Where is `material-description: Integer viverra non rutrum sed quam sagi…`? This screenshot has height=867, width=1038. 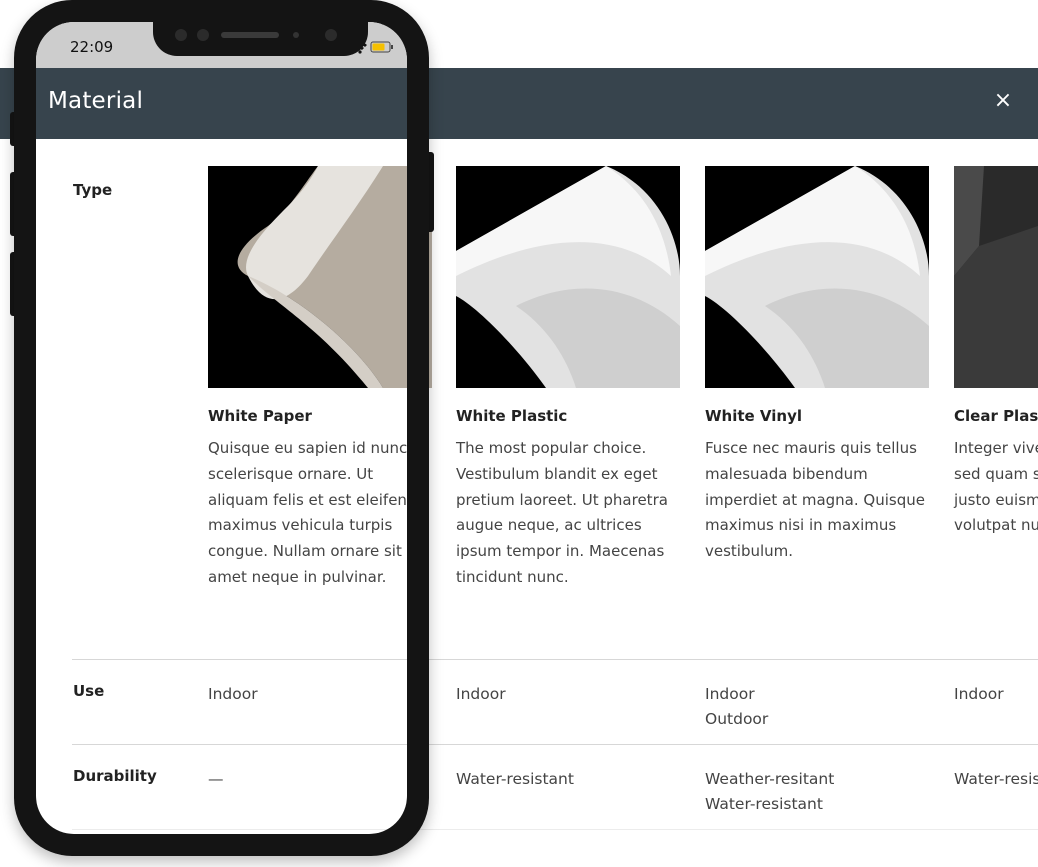 material-description: Integer viverra non rutrum sed quam sagi… is located at coordinates (996, 487).